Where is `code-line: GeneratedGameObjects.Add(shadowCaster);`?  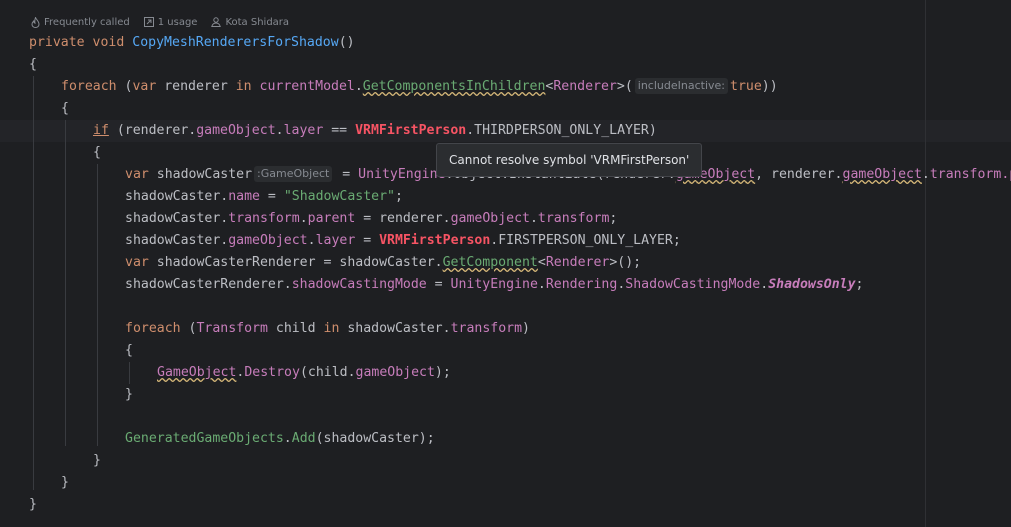 code-line: GeneratedGameObjects.Add(shadowCaster); is located at coordinates (280, 439).